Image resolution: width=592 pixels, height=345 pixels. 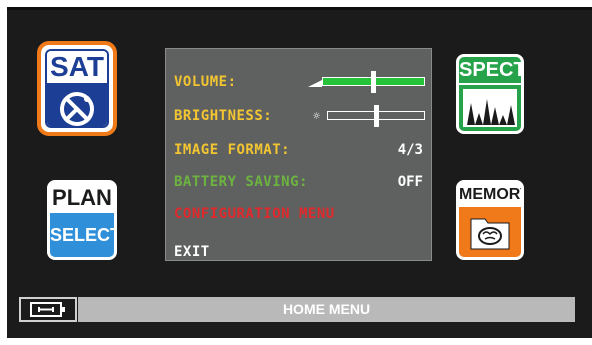 I want to click on sat-tile-label: SAT, so click(x=77, y=67).